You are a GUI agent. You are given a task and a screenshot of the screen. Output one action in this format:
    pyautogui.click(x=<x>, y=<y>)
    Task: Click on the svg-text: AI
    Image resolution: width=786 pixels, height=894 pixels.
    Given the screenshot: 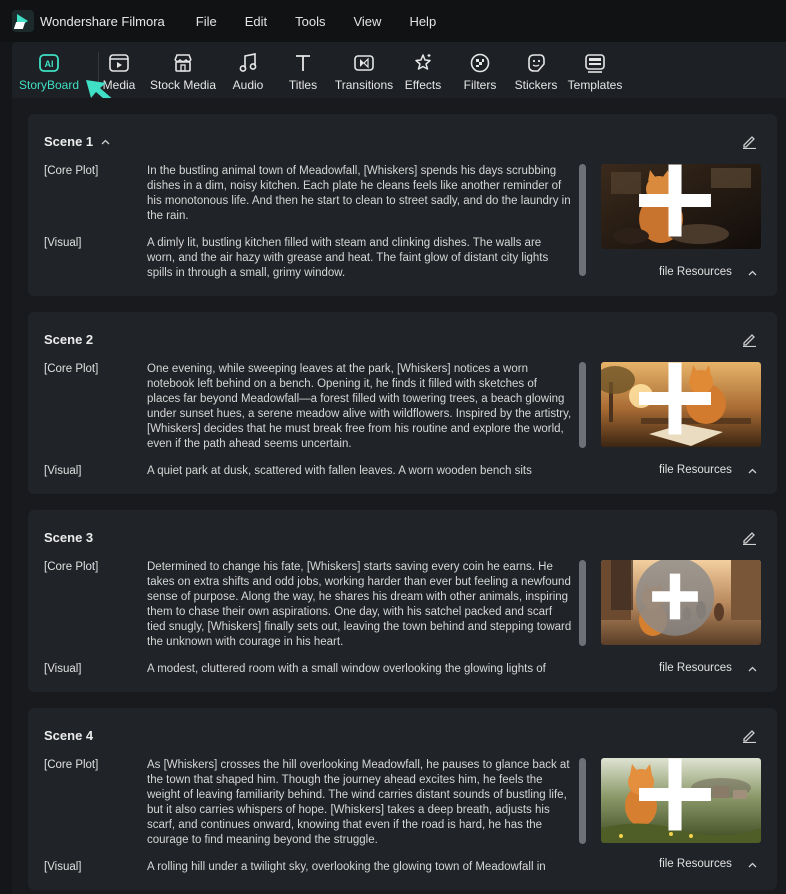 What is the action you would take?
    pyautogui.click(x=49, y=64)
    